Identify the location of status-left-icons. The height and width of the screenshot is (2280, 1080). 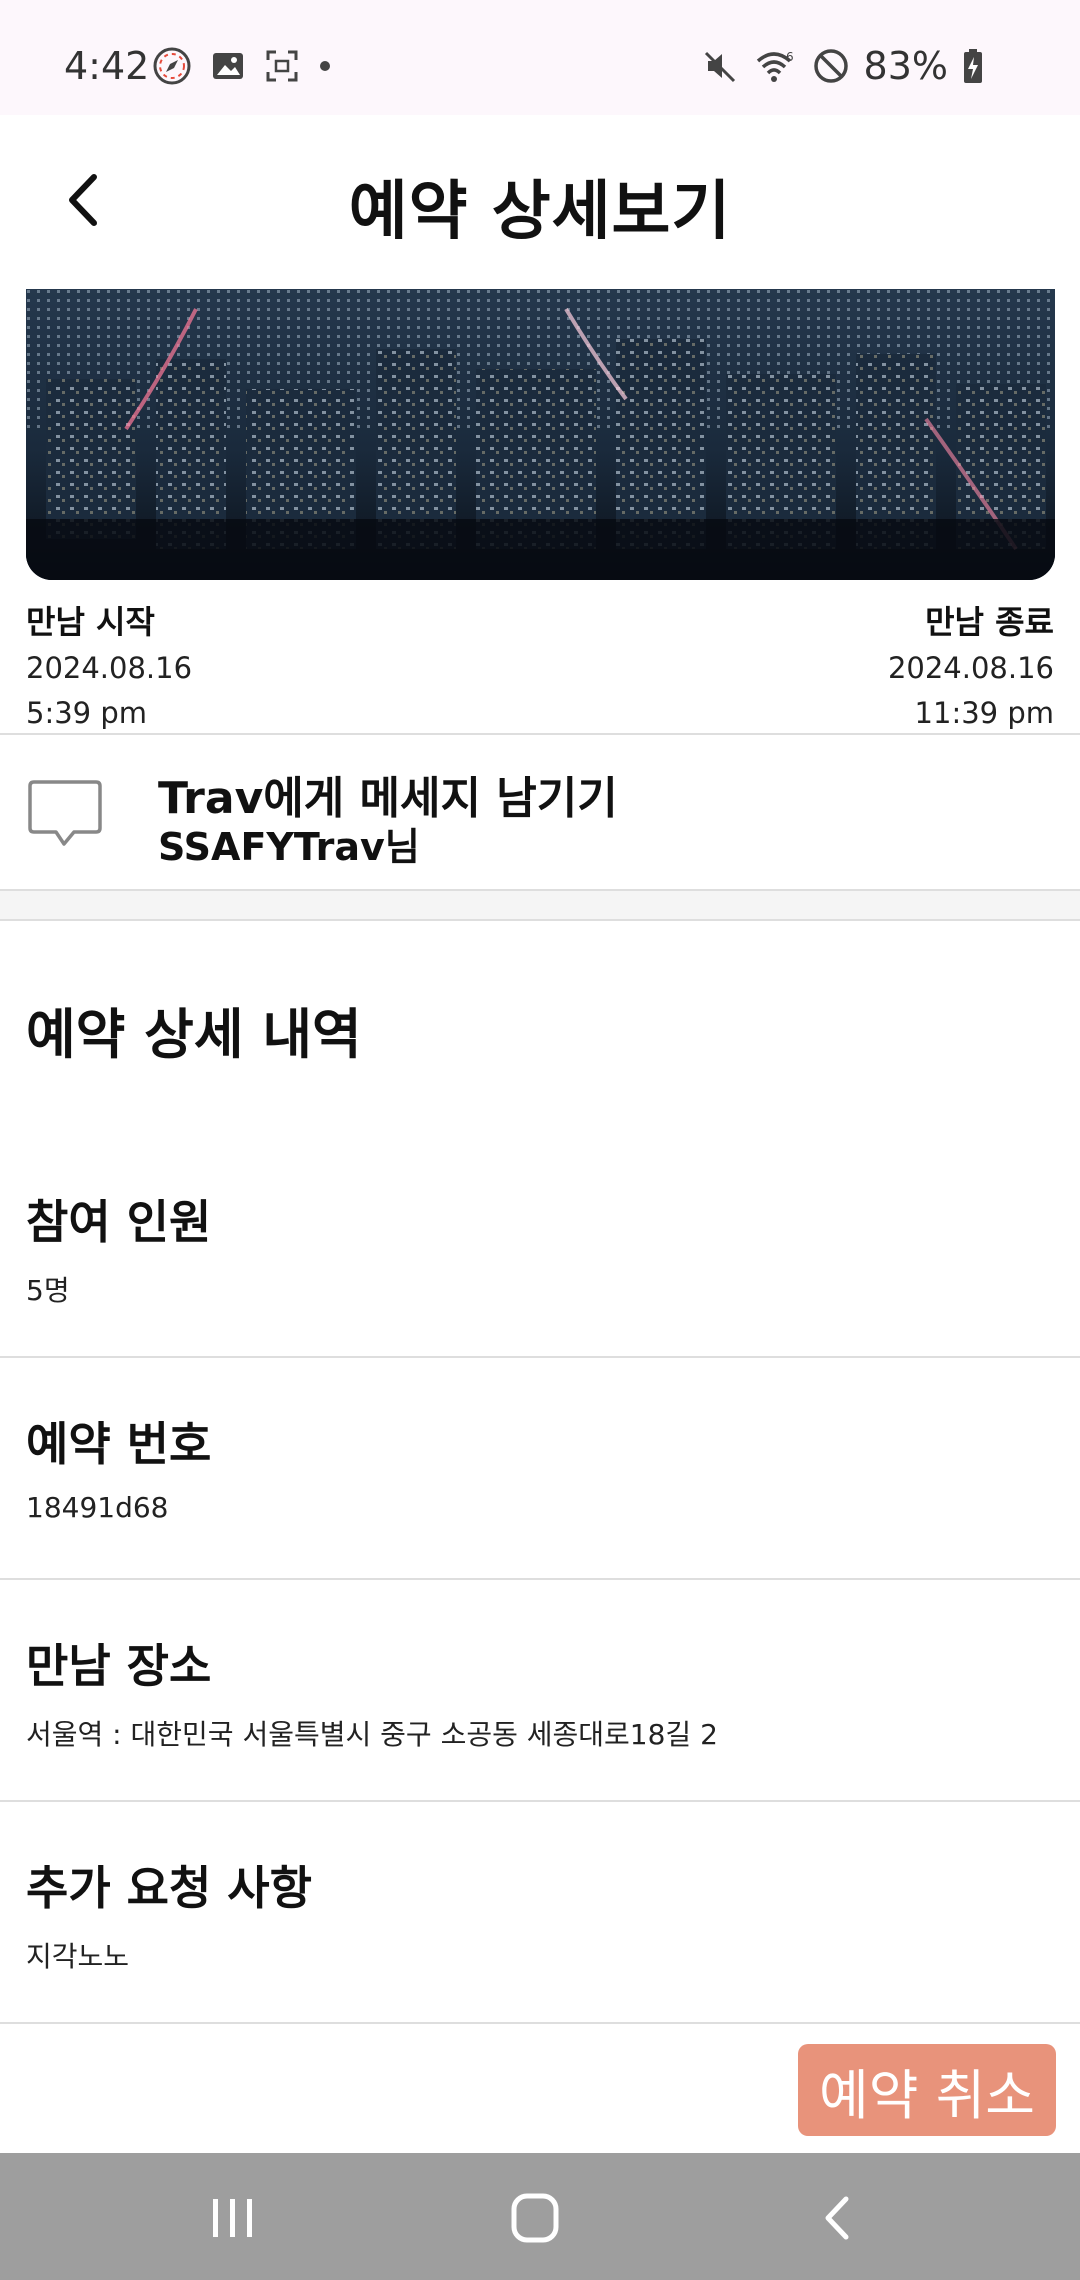
(242, 66).